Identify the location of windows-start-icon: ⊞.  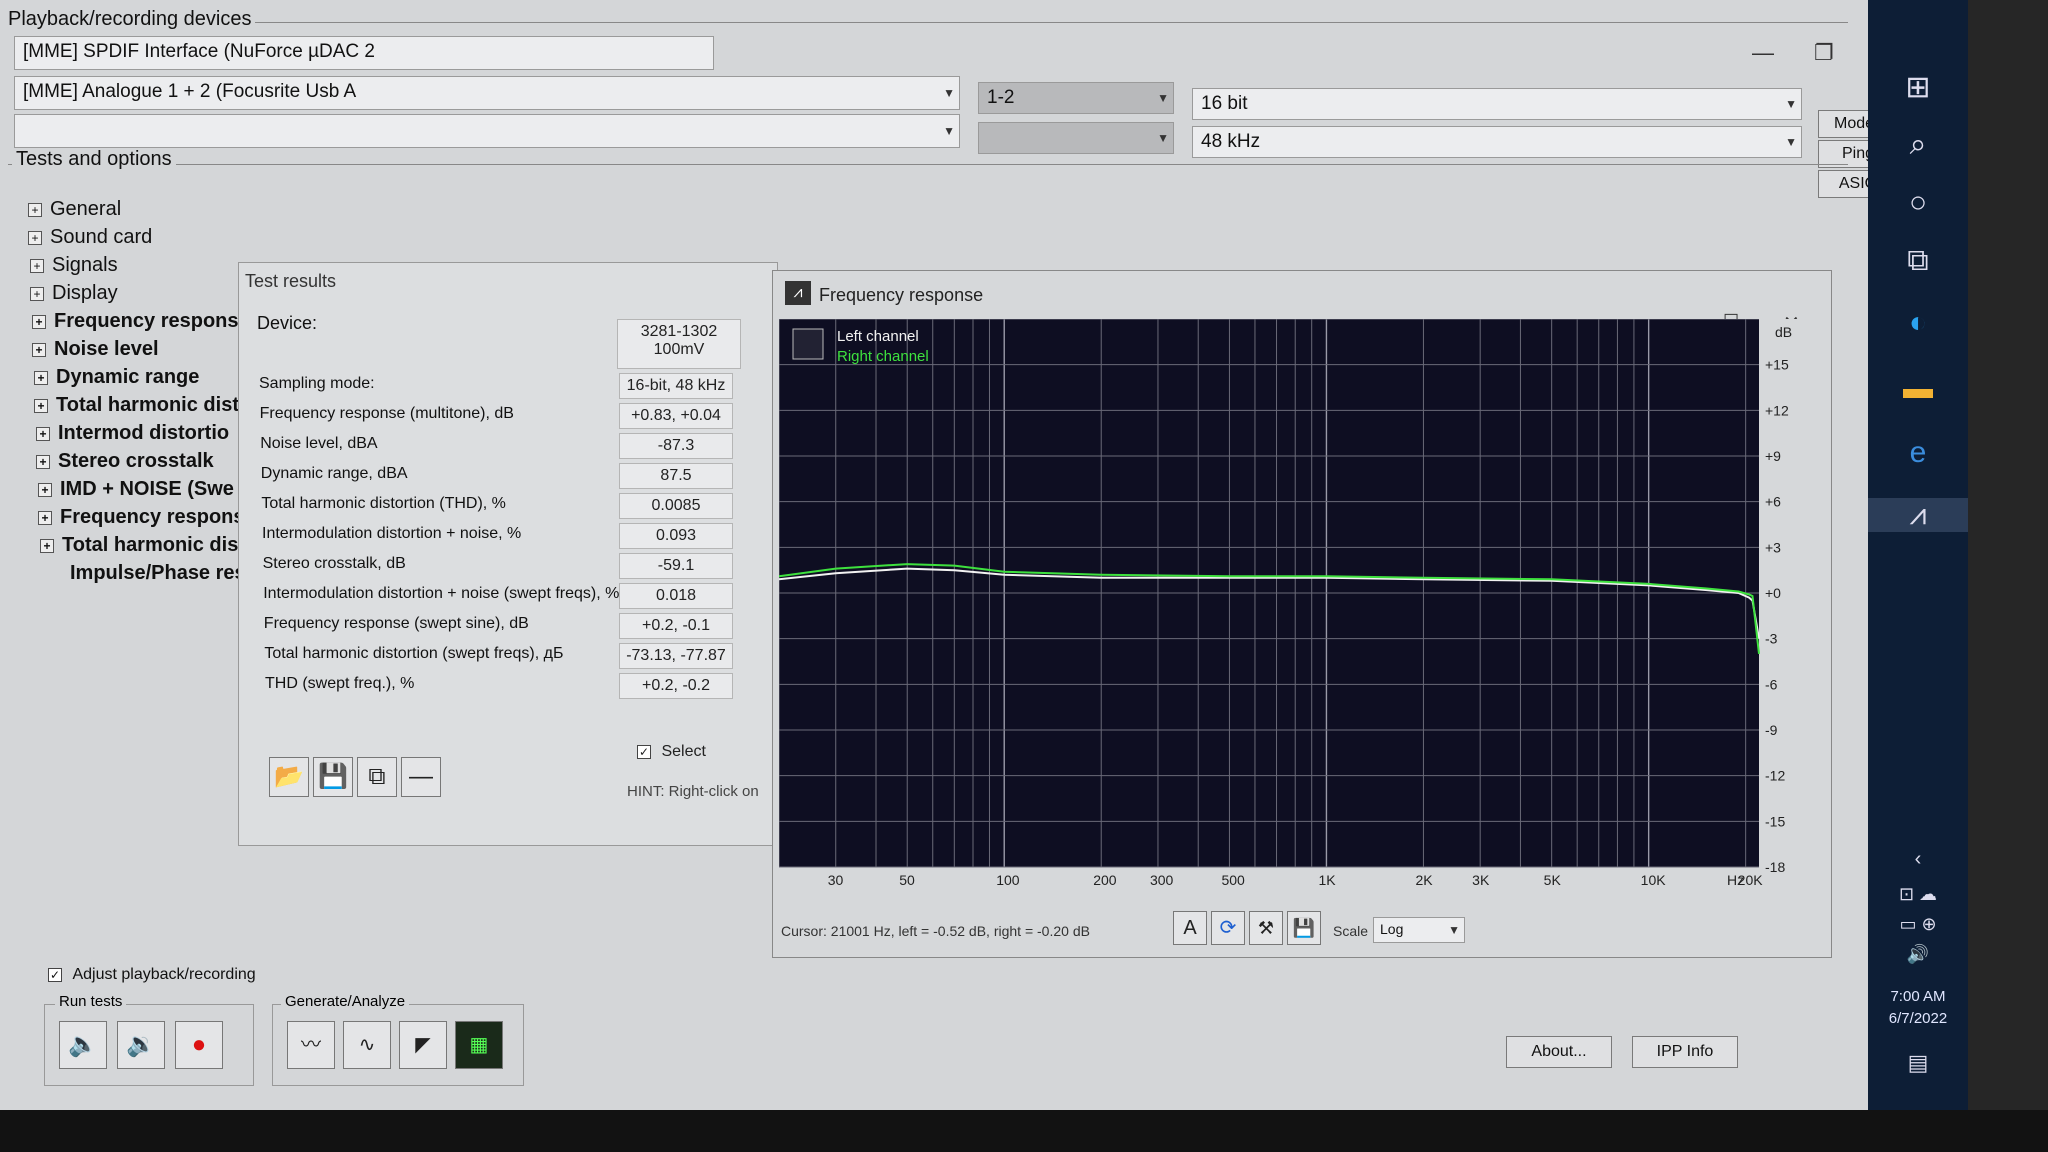
(1918, 87).